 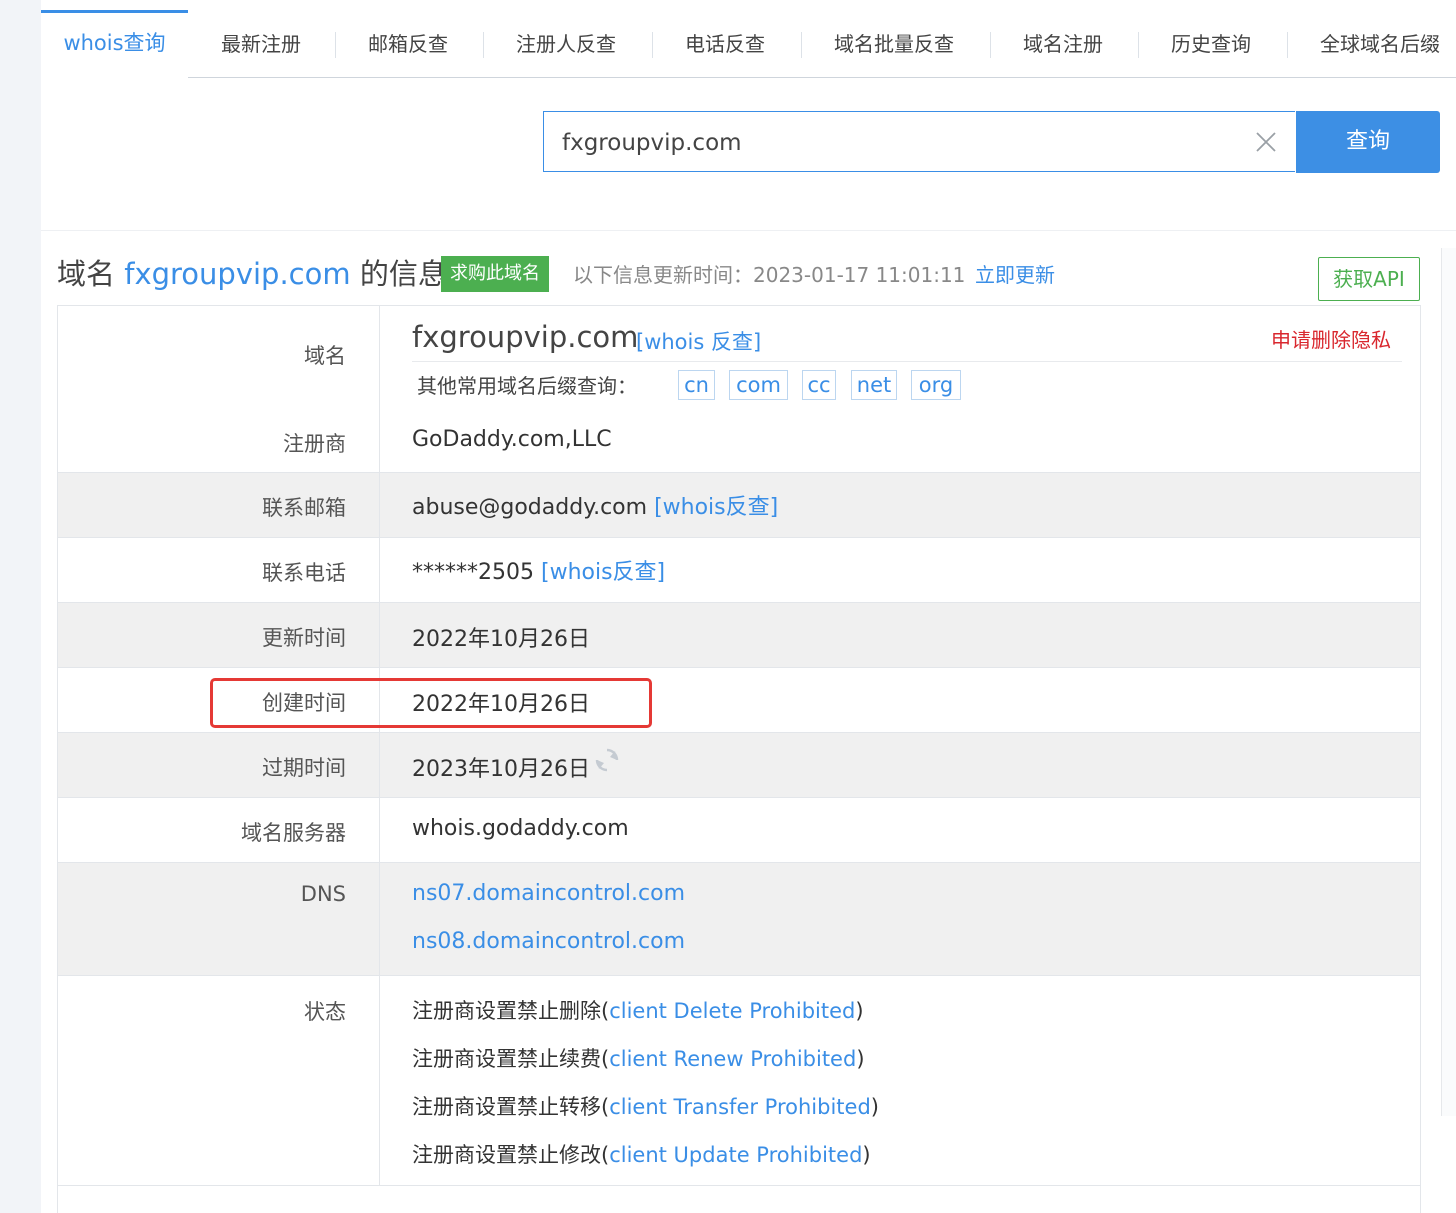 What do you see at coordinates (894, 44) in the screenshot?
I see `tab-batch-reverse: 域名批量反查` at bounding box center [894, 44].